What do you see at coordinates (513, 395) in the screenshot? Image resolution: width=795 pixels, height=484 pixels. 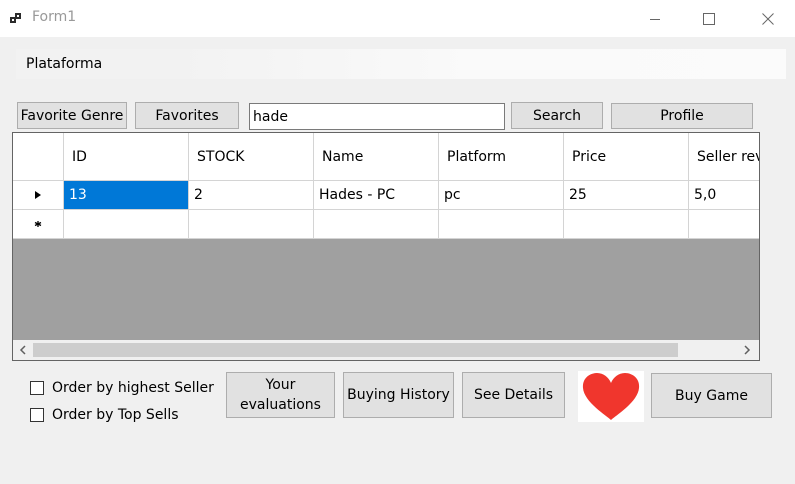 I see `see-details-button: See Details` at bounding box center [513, 395].